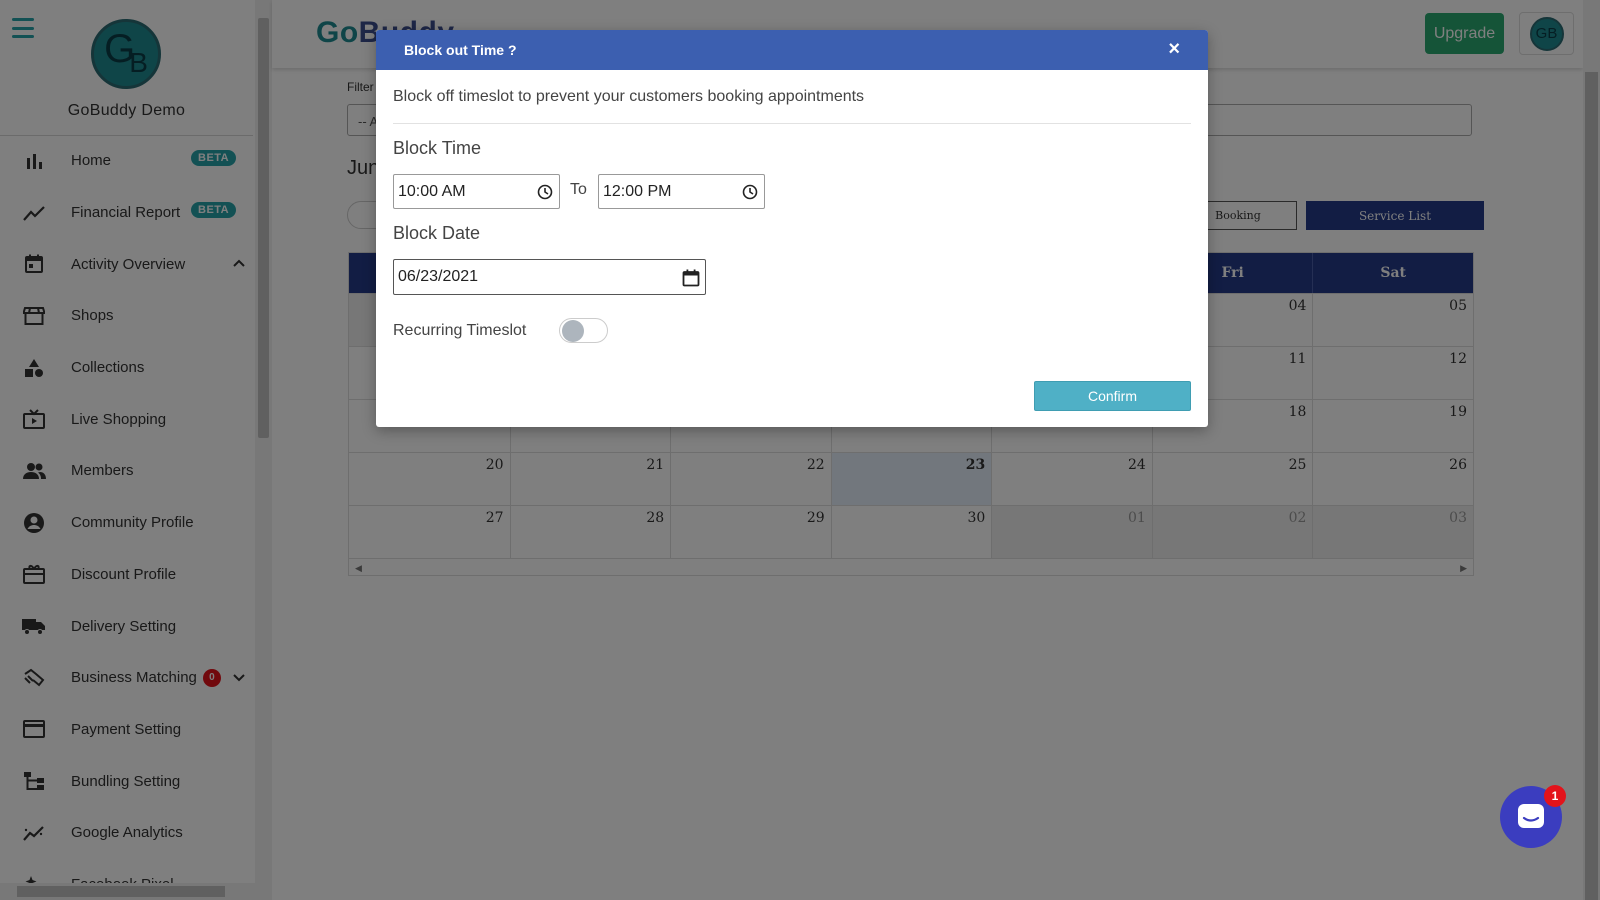 Image resolution: width=1600 pixels, height=900 pixels. I want to click on block-date-input: 06/23/2021, so click(549, 277).